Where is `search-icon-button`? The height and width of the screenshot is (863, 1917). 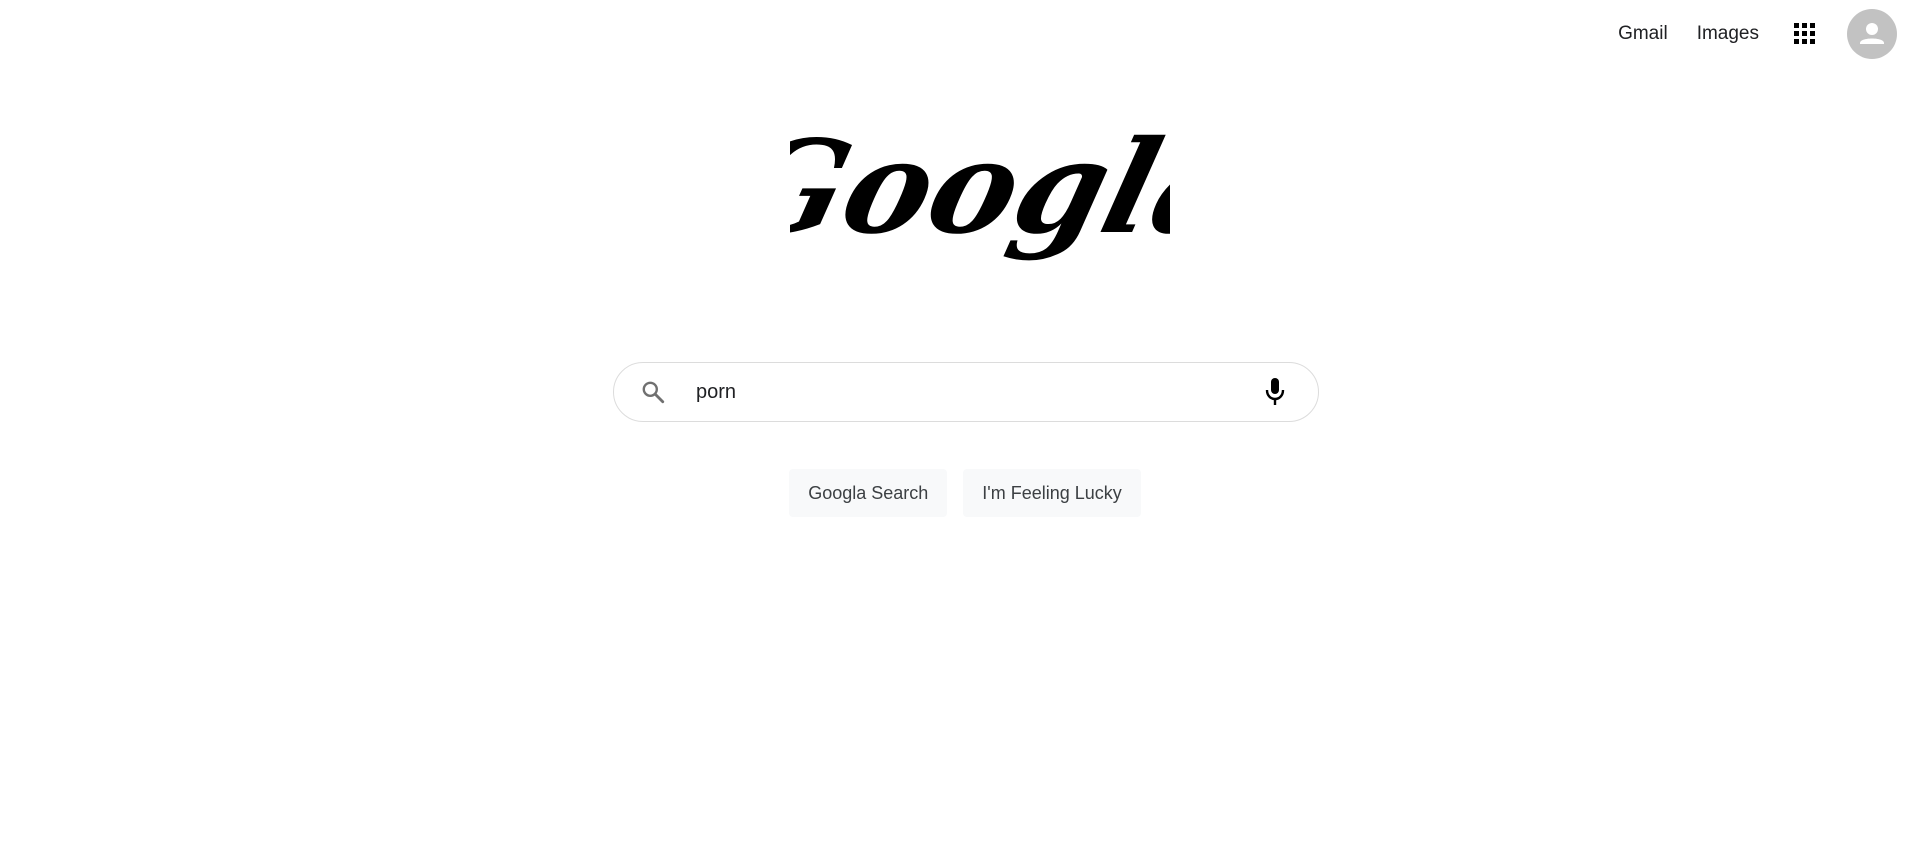 search-icon-button is located at coordinates (653, 392).